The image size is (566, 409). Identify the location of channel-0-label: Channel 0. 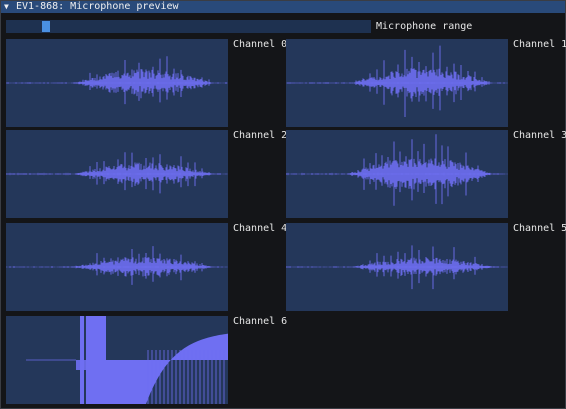
(260, 44).